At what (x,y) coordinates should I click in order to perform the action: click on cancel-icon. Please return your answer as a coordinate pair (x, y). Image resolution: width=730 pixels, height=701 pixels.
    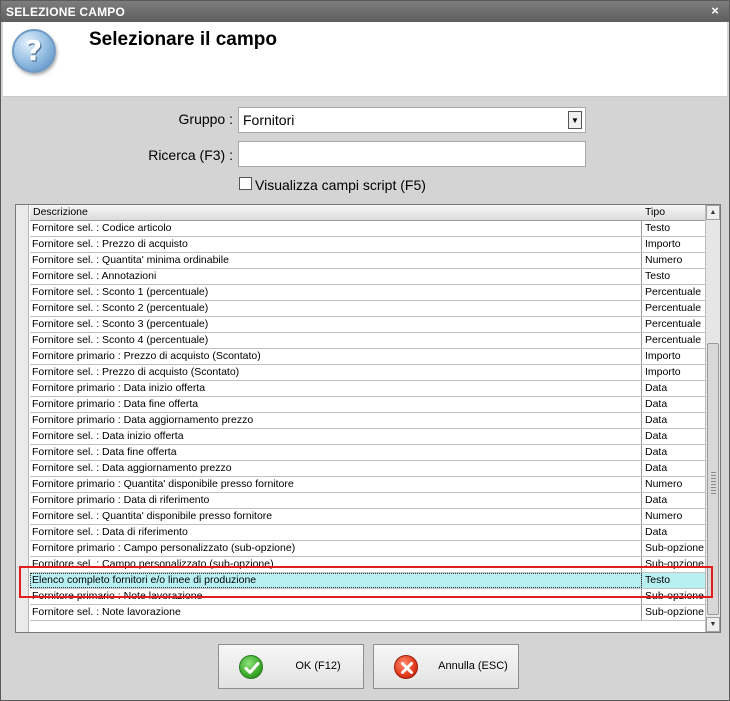
    Looking at the image, I should click on (406, 667).